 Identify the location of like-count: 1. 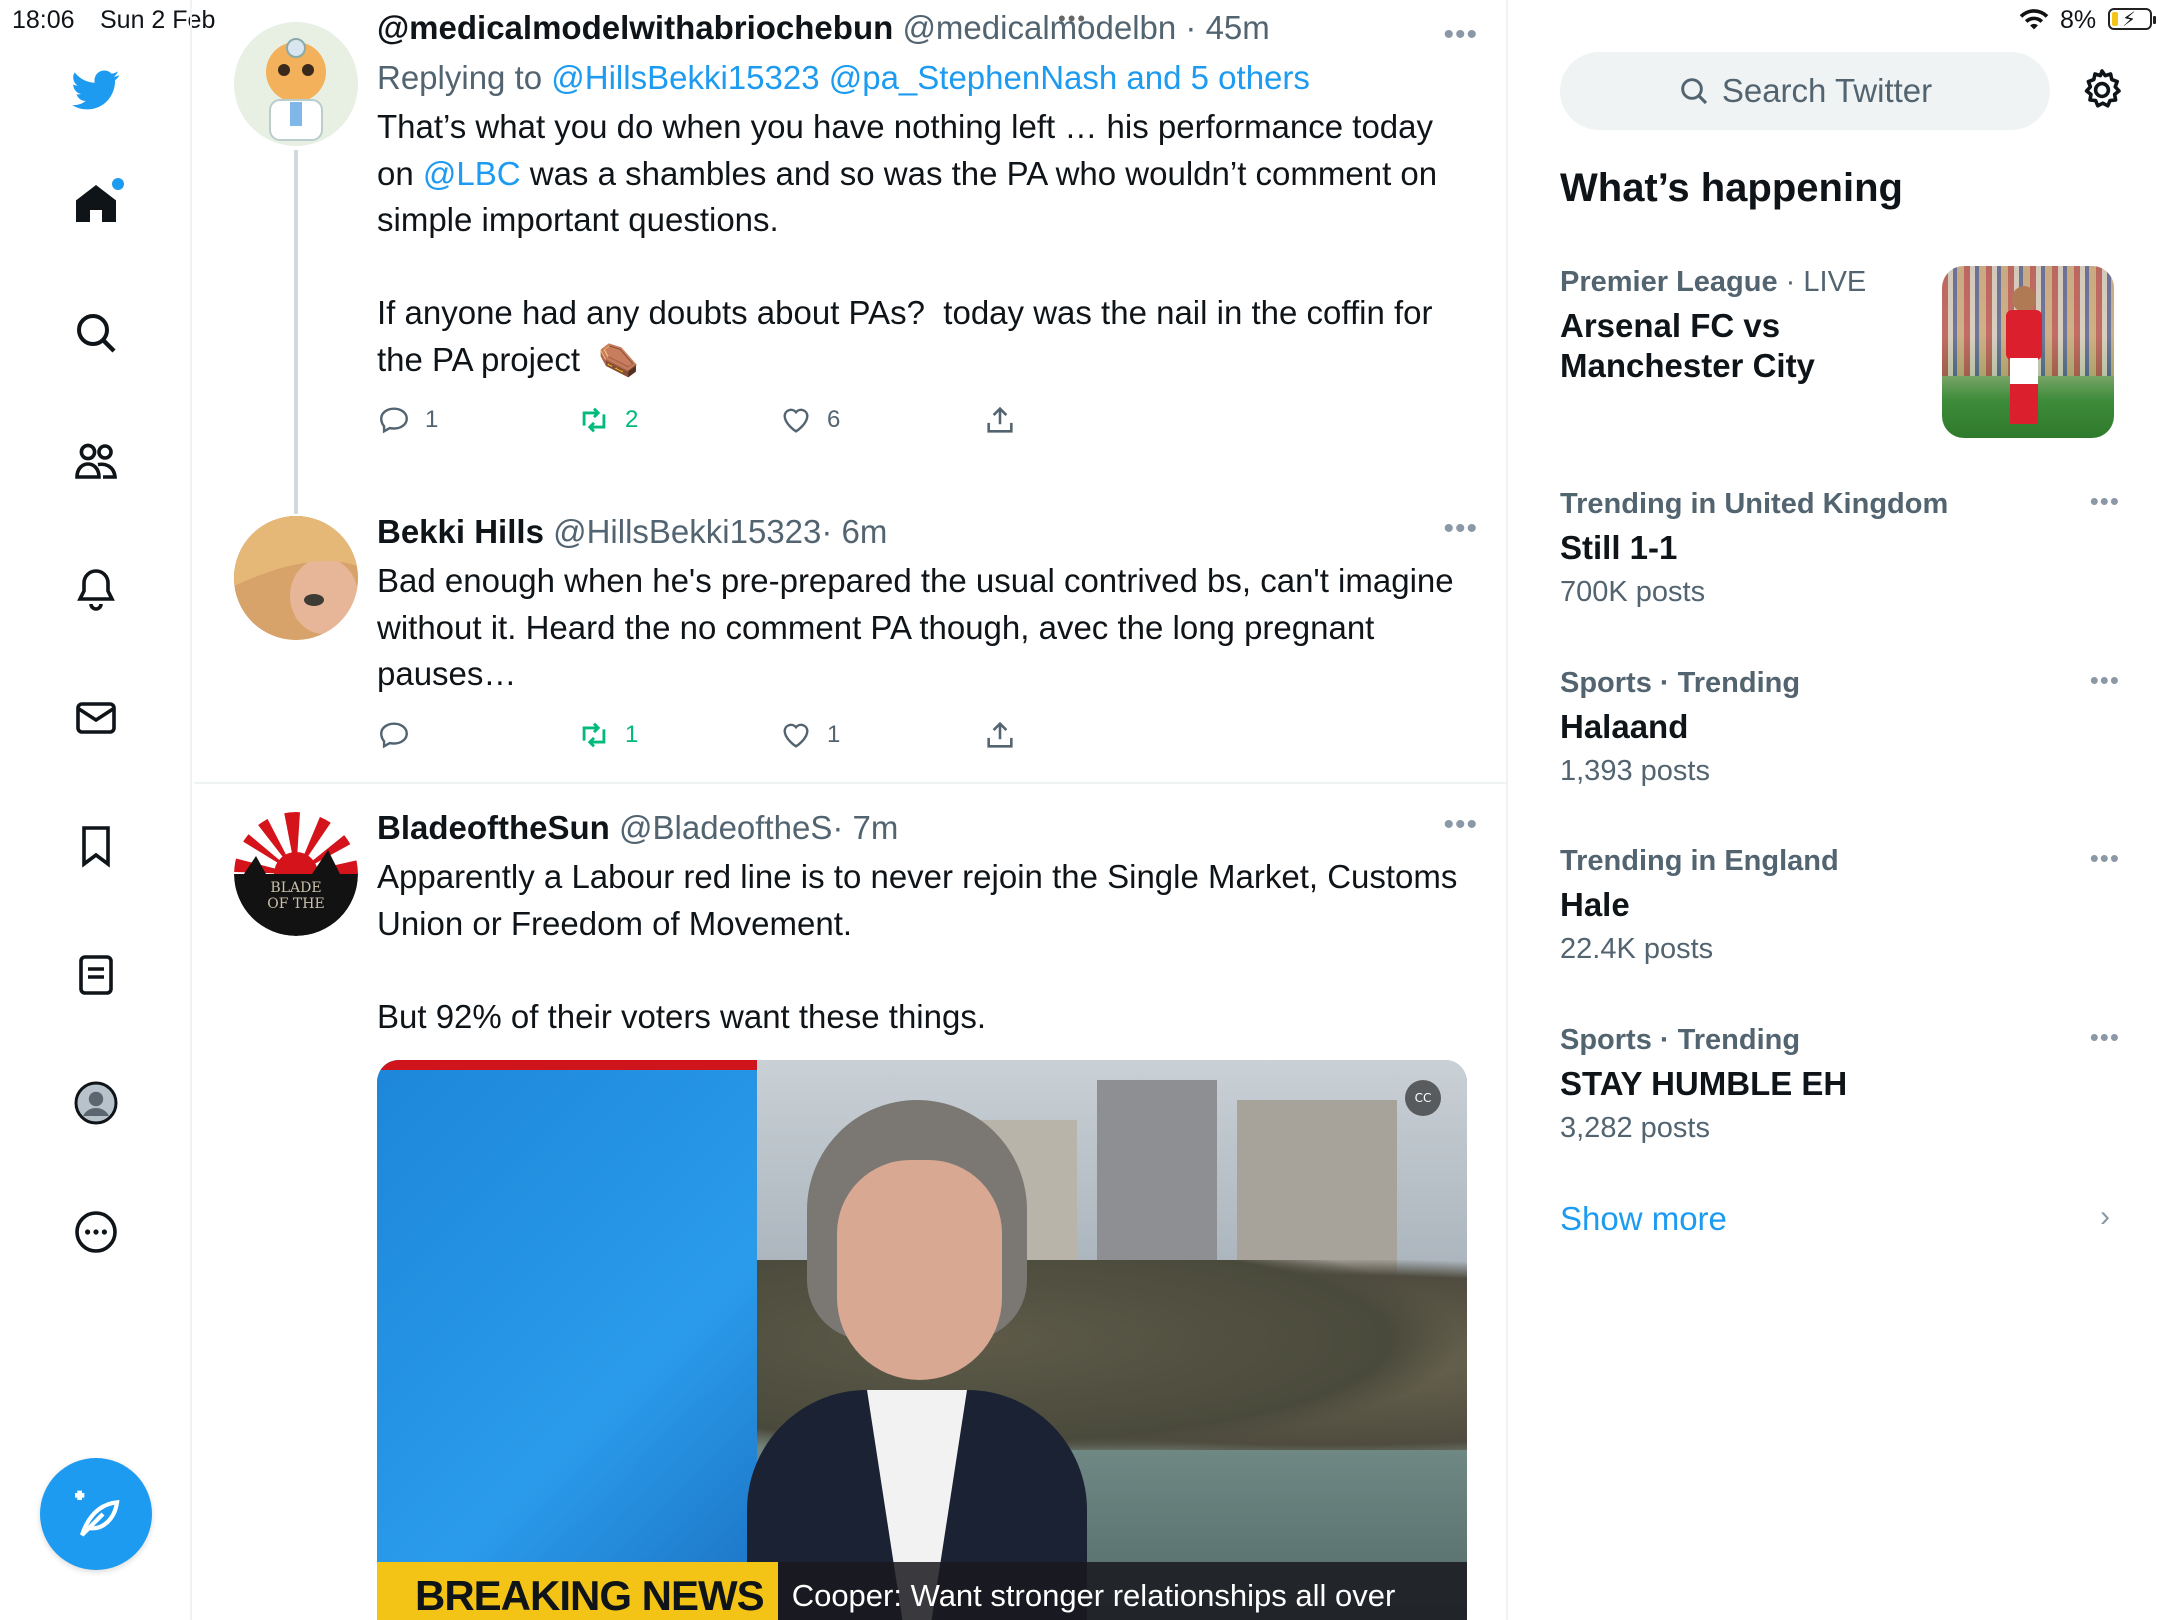
(834, 734).